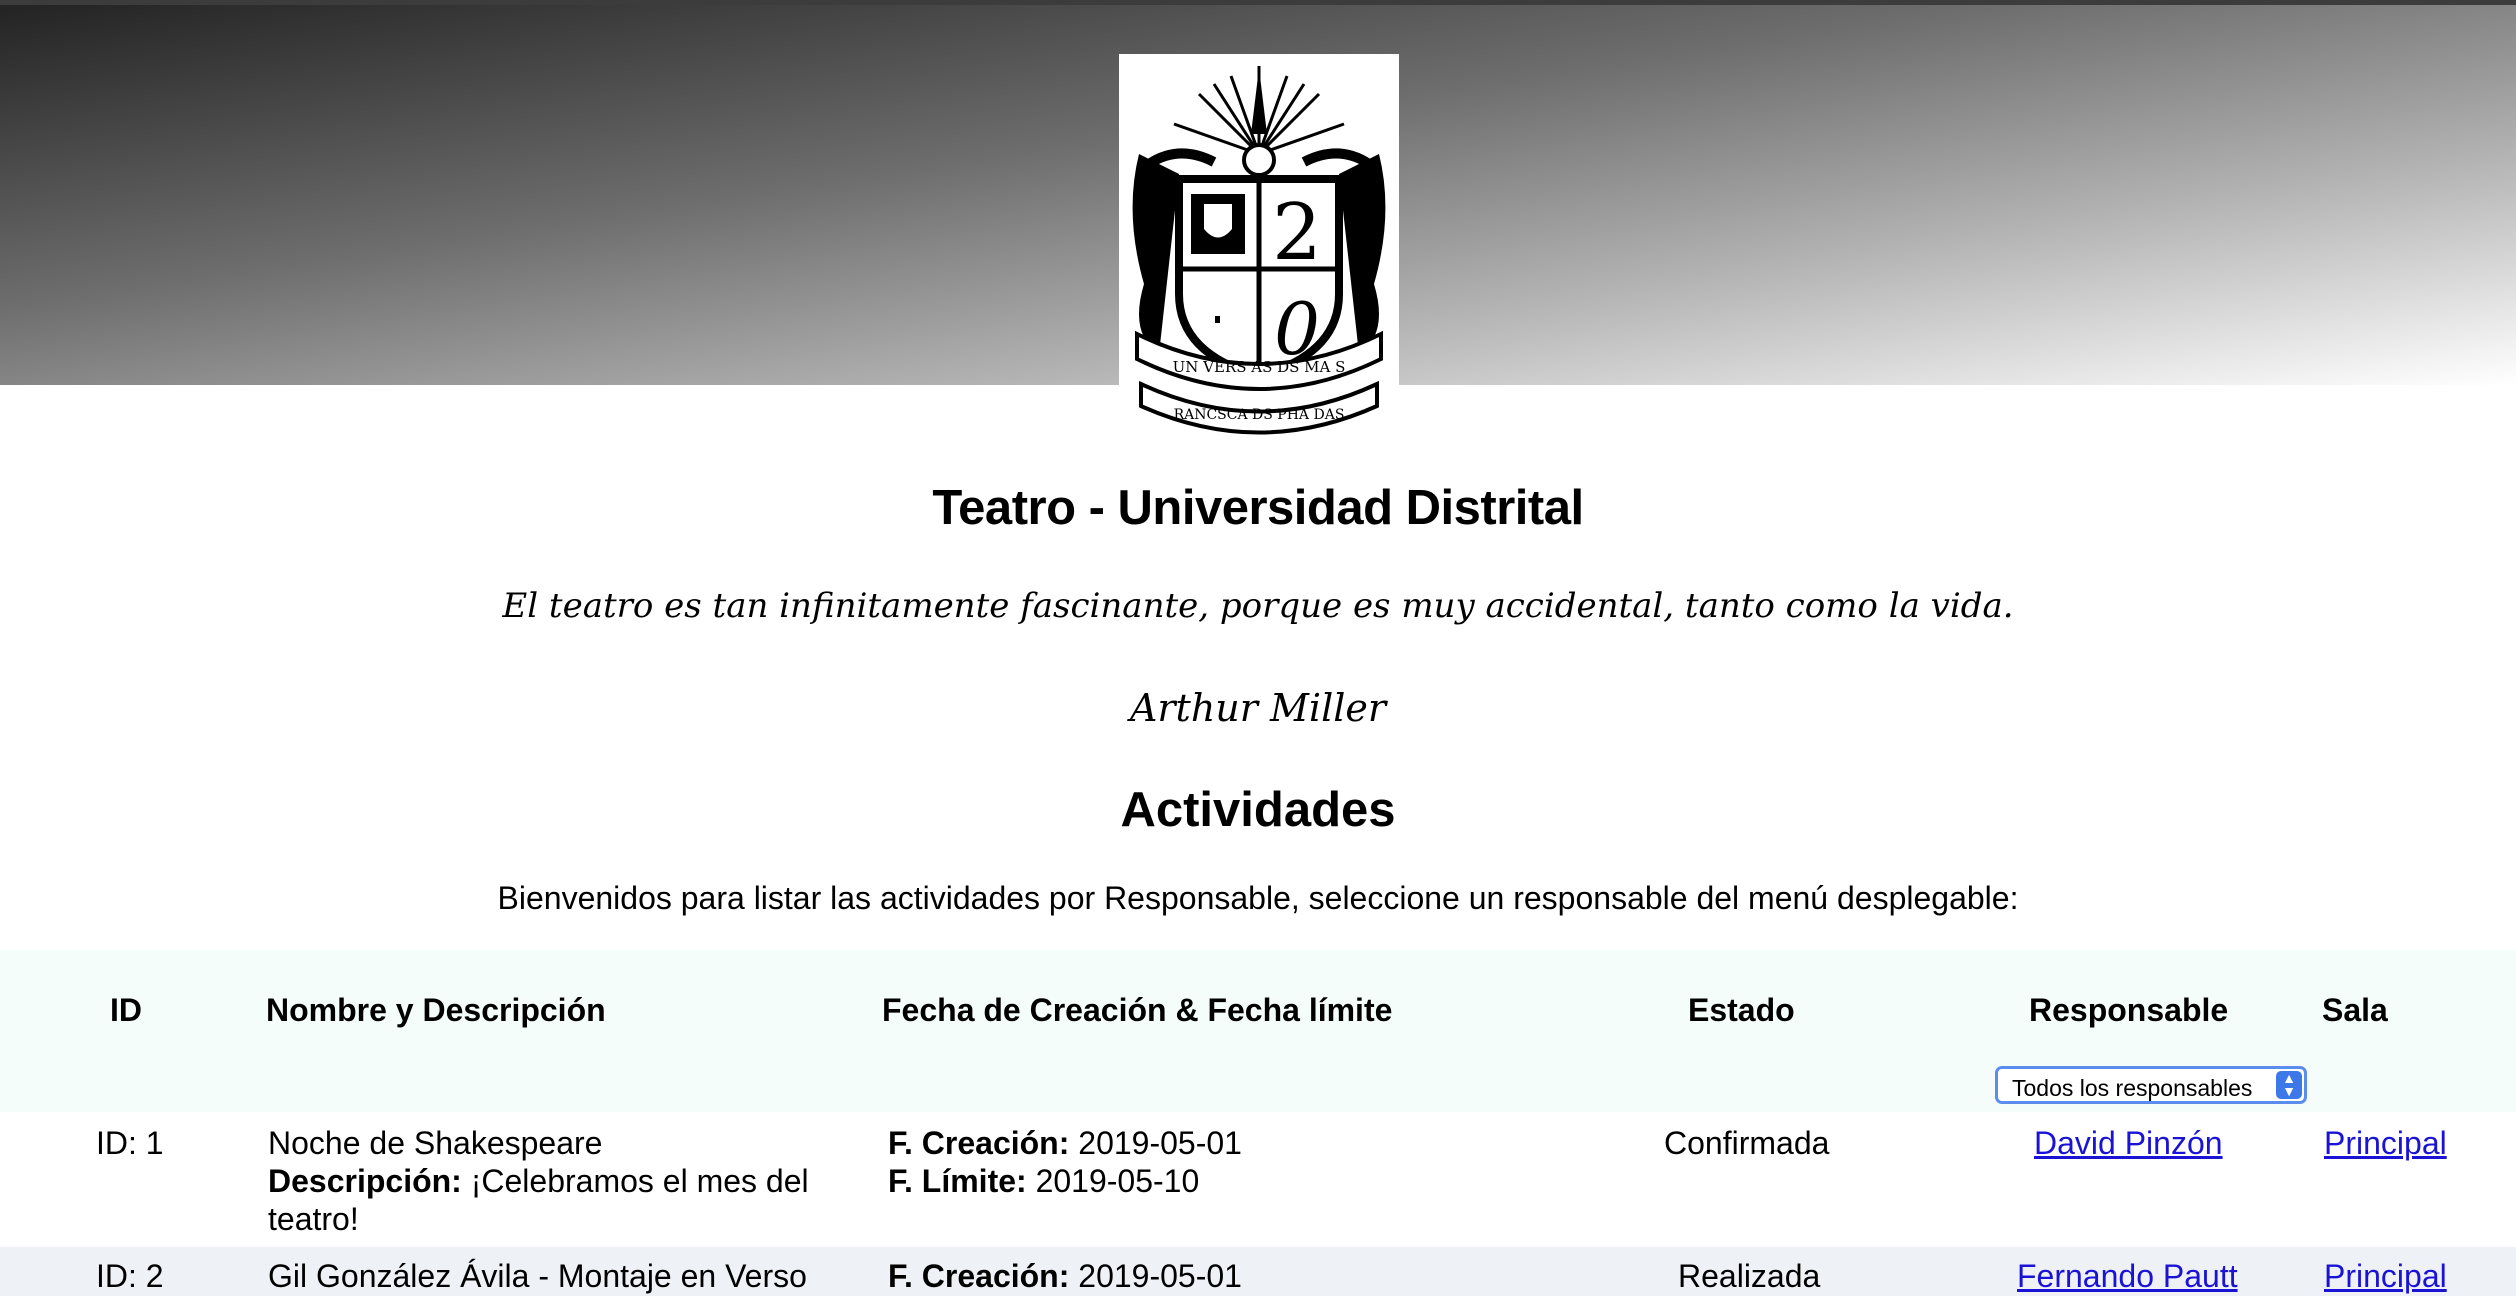  Describe the element at coordinates (1297, 233) in the screenshot. I see `svg-text: 2` at that location.